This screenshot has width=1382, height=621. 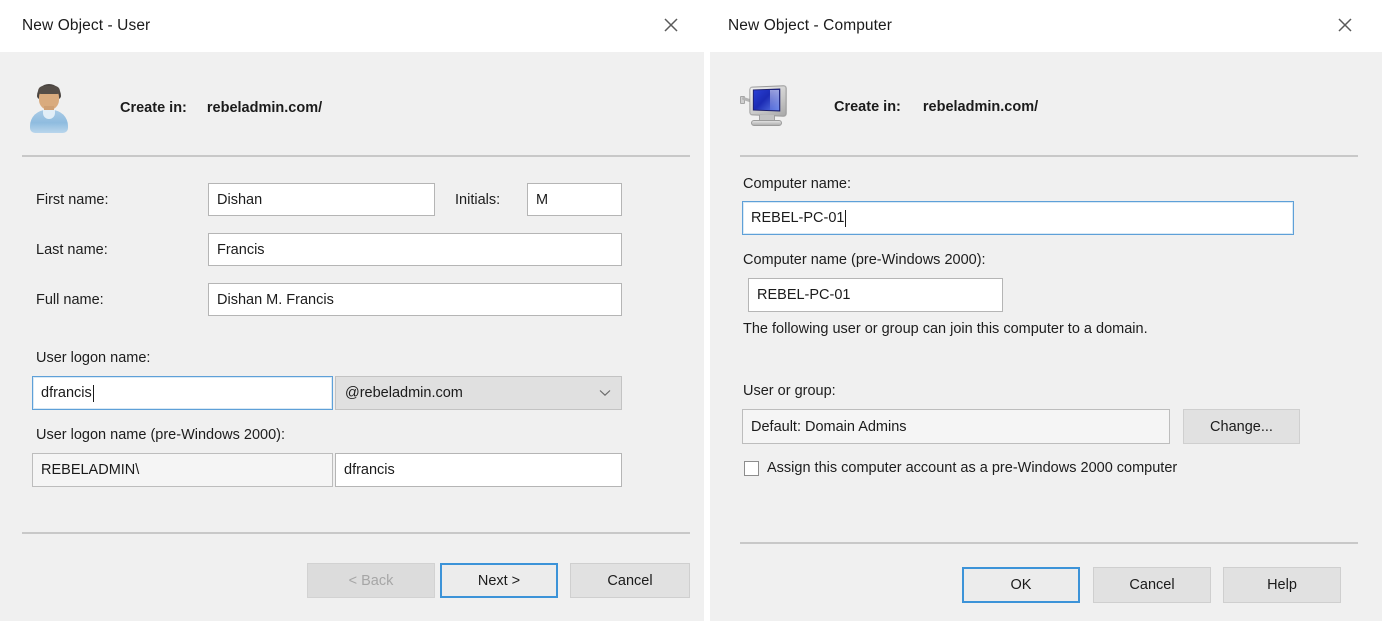 What do you see at coordinates (478, 470) in the screenshot?
I see `sam-account-input: dfrancis` at bounding box center [478, 470].